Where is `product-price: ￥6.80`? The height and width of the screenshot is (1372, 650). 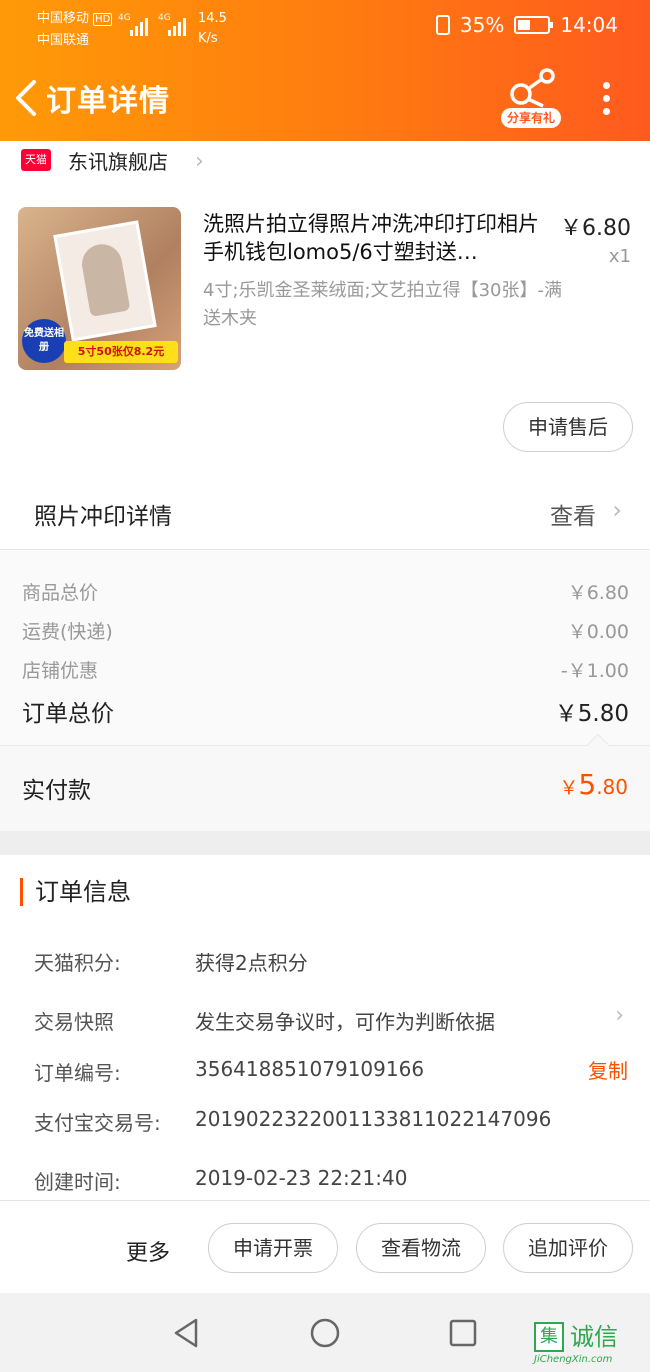 product-price: ￥6.80 is located at coordinates (595, 228).